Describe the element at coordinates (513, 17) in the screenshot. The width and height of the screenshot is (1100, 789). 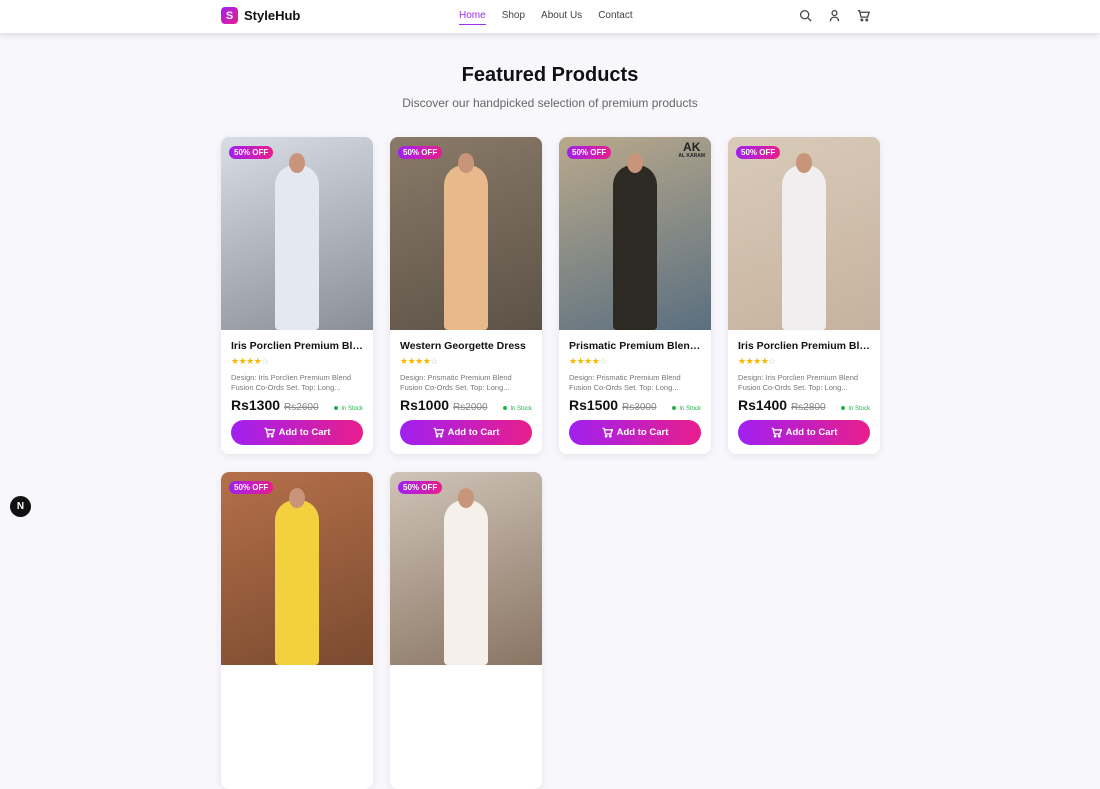
I see `nav-shop: Shop` at that location.